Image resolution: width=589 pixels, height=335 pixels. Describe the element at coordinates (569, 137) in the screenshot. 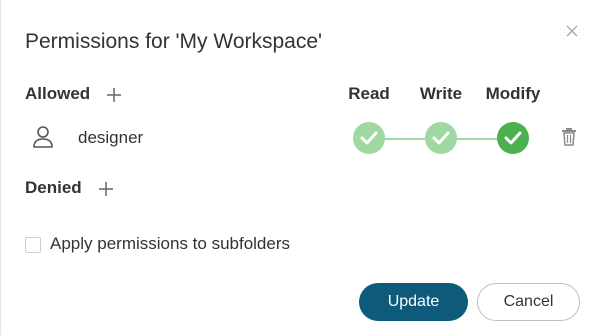

I see `trash-icon` at that location.